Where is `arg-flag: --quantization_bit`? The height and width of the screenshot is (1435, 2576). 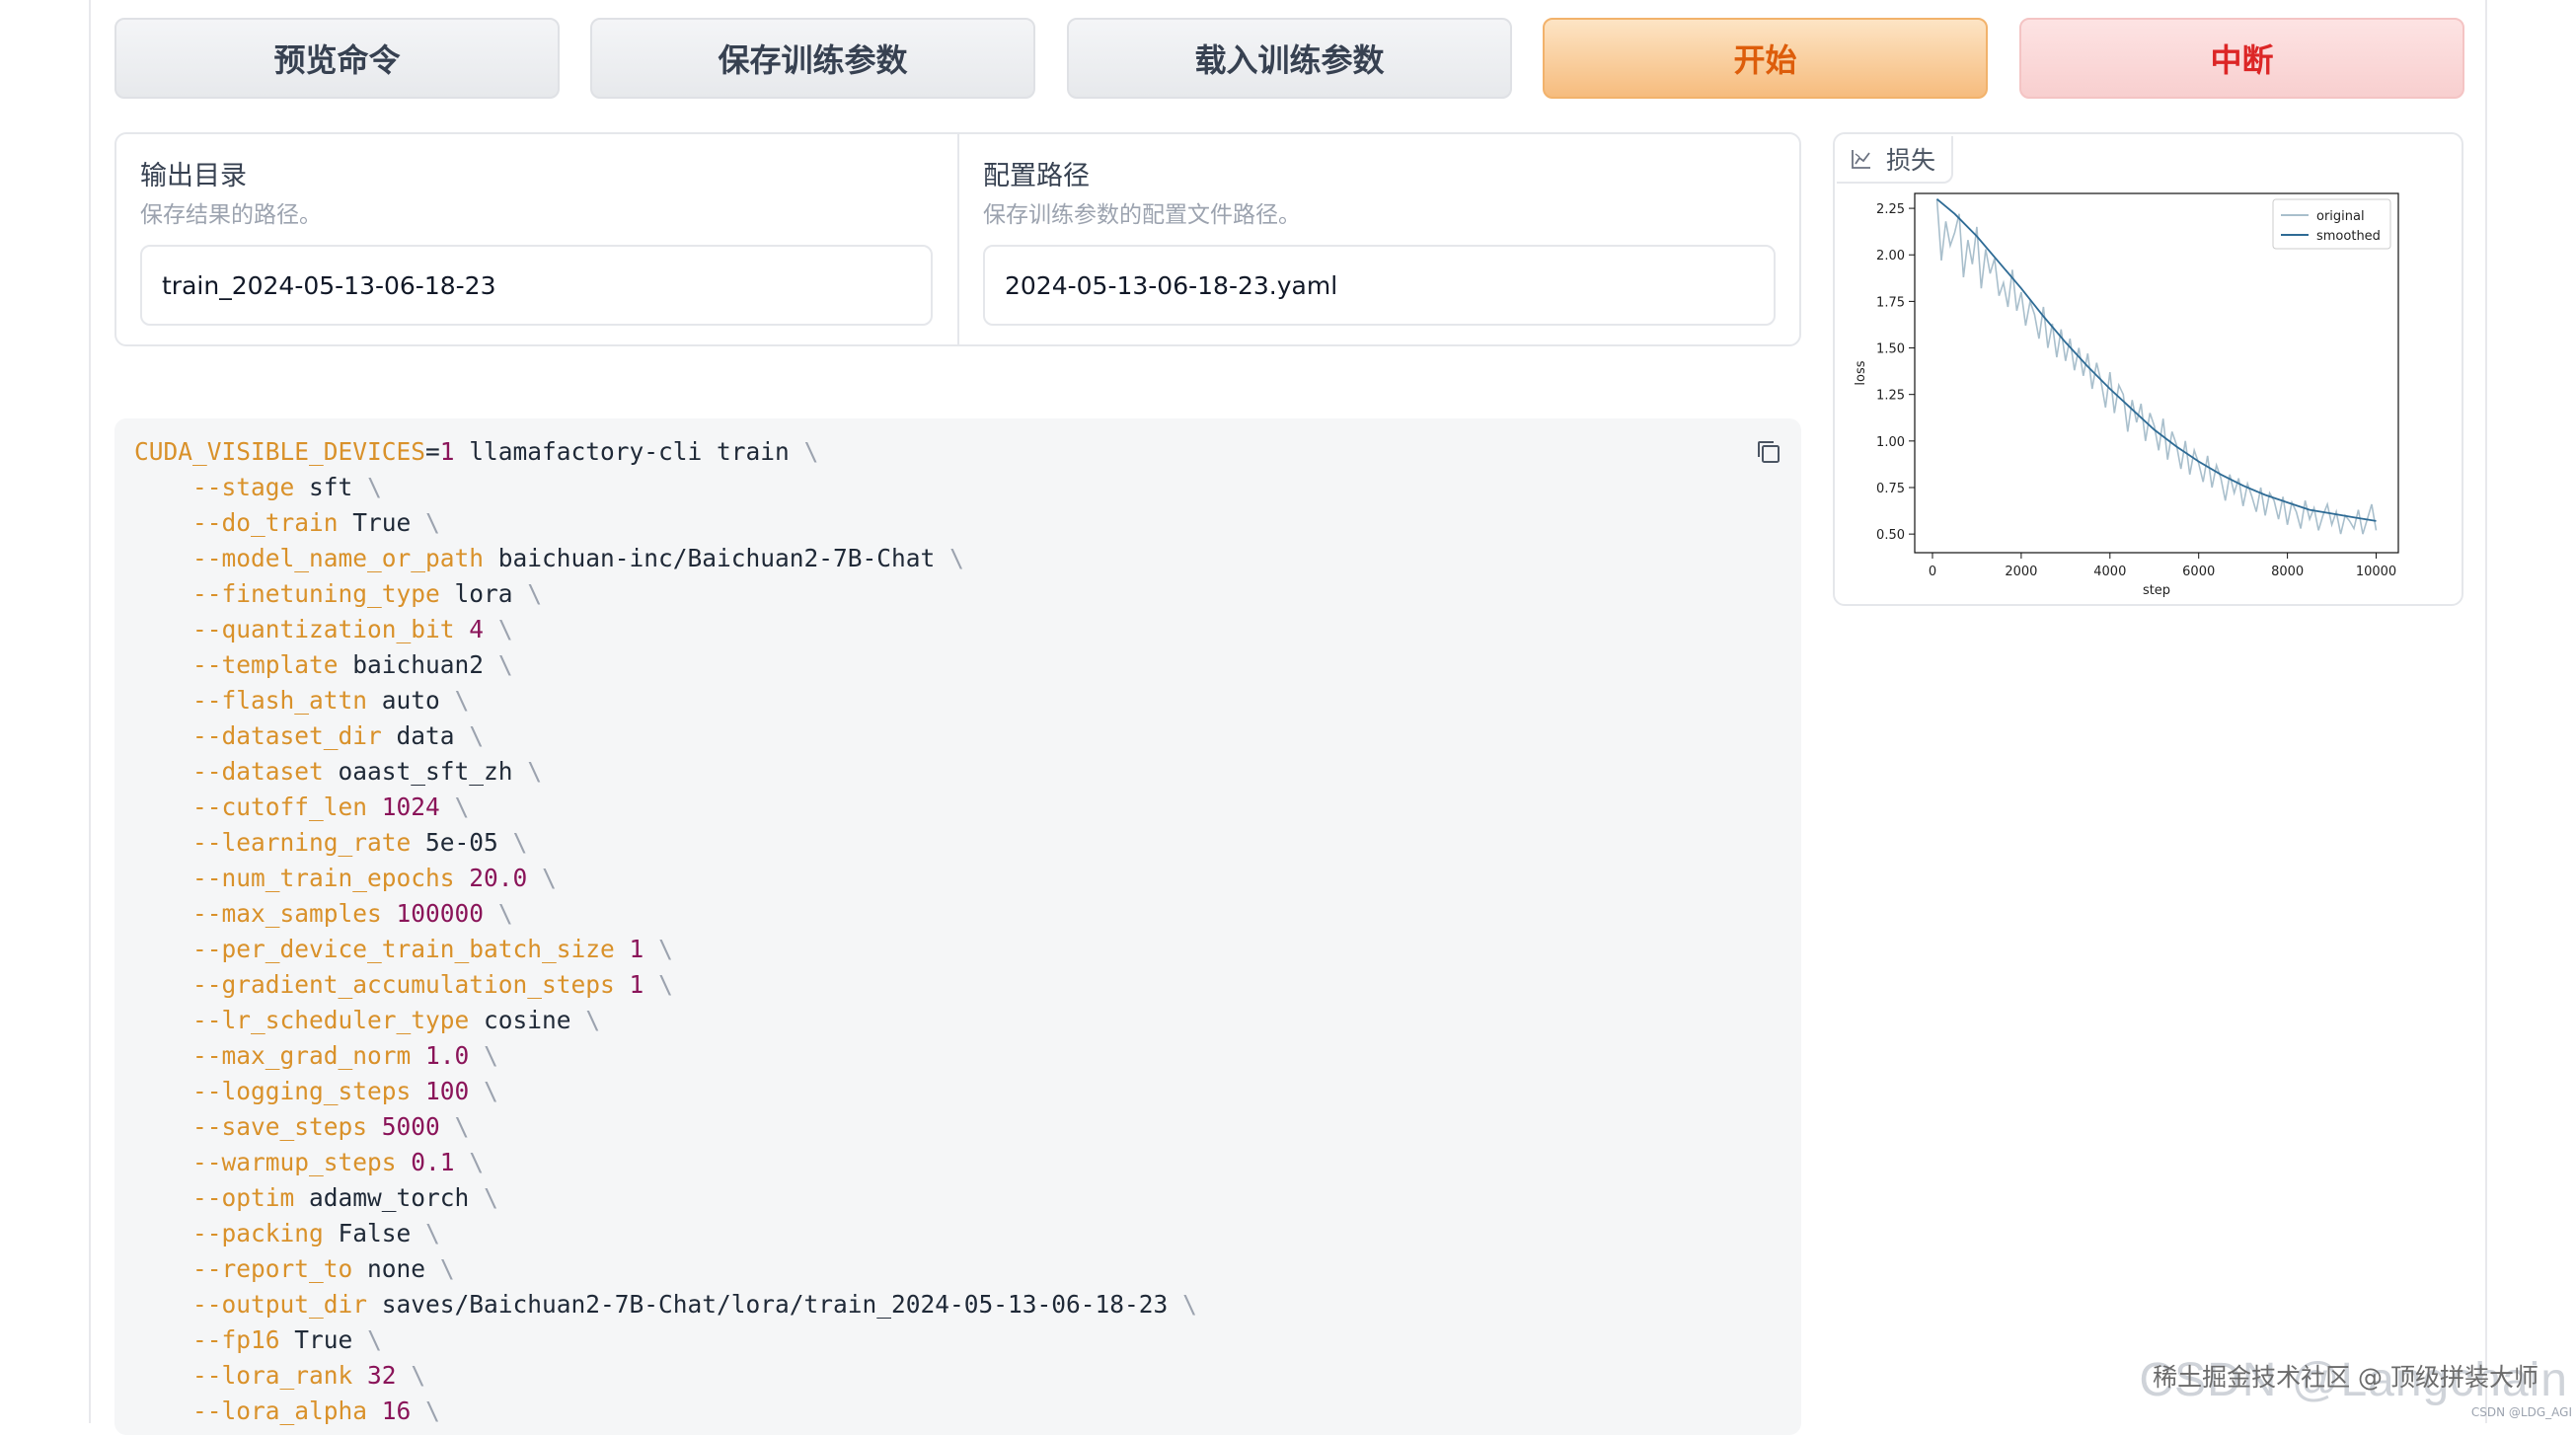
arg-flag: --quantization_bit is located at coordinates (324, 629).